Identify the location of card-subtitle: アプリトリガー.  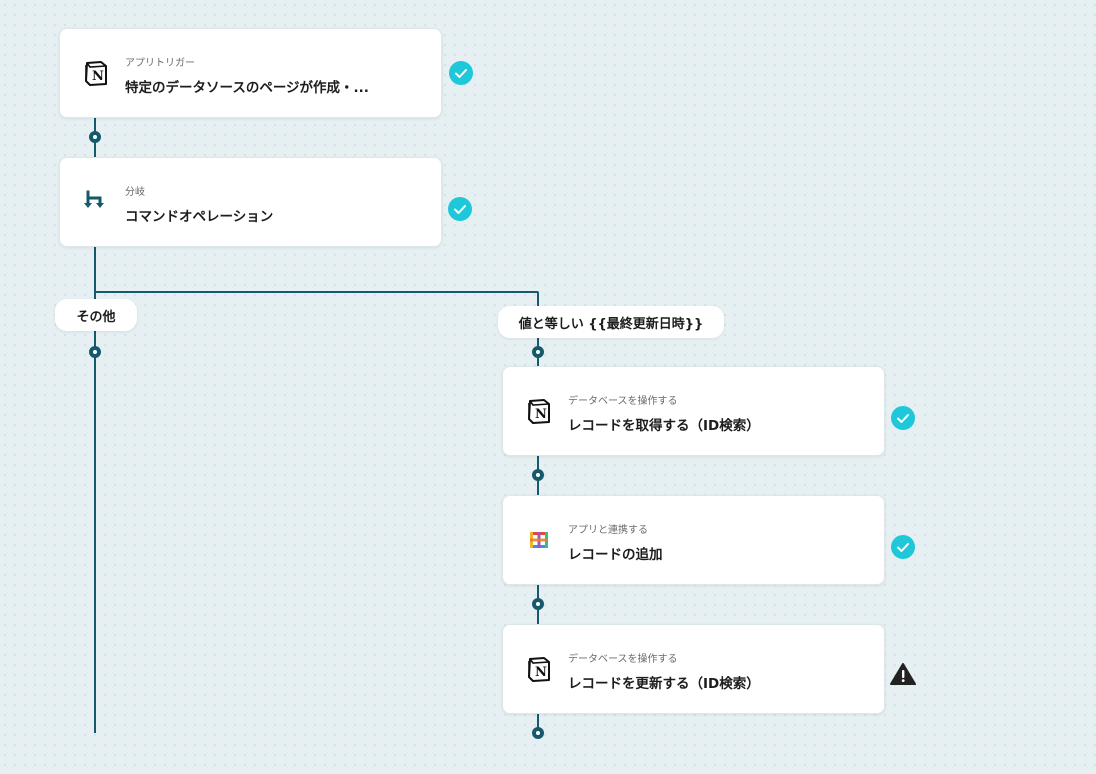
(160, 63).